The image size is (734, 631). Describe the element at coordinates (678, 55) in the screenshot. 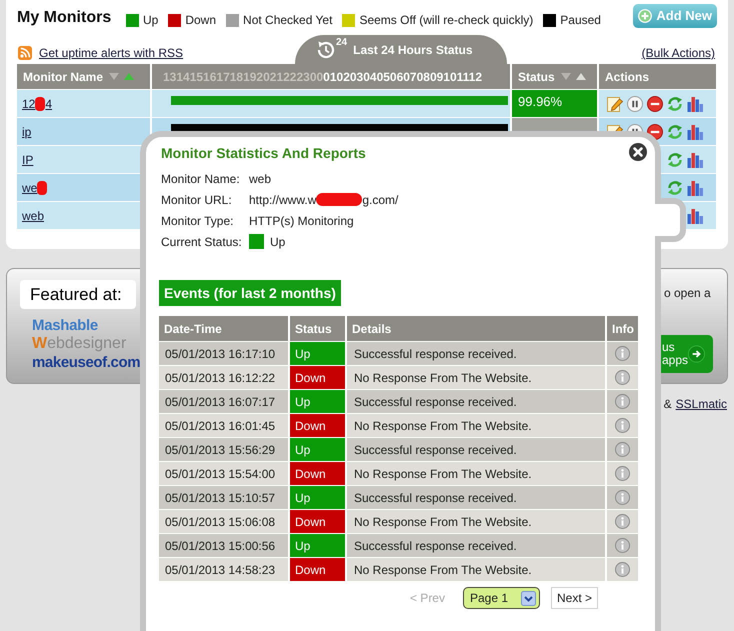

I see `bulk-actions-link: (Bulk Actions)` at that location.